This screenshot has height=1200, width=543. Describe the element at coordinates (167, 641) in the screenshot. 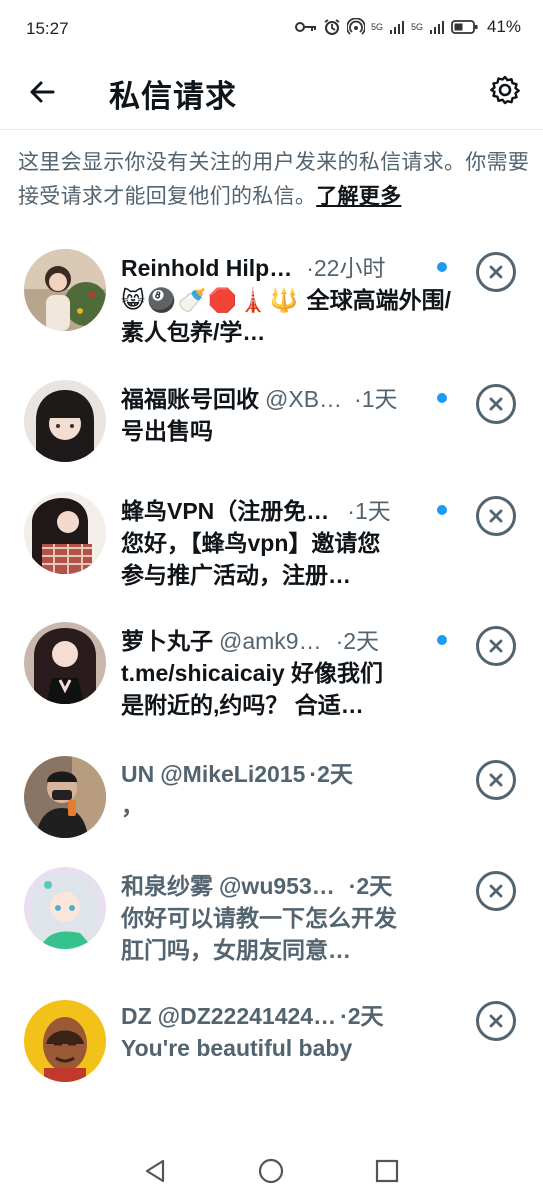

I see `sender-name: 萝卜丸子` at that location.